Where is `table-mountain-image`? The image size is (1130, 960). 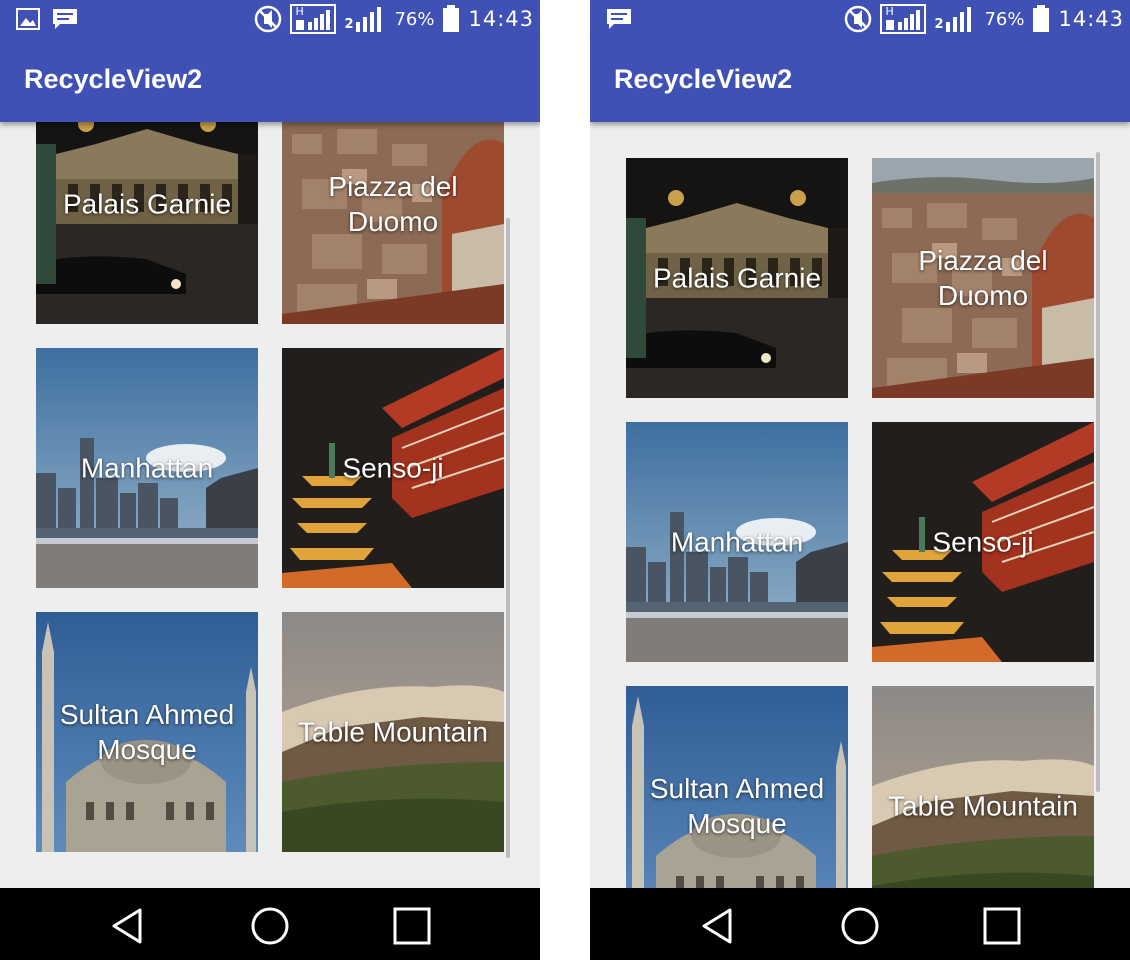 table-mountain-image is located at coordinates (983, 787).